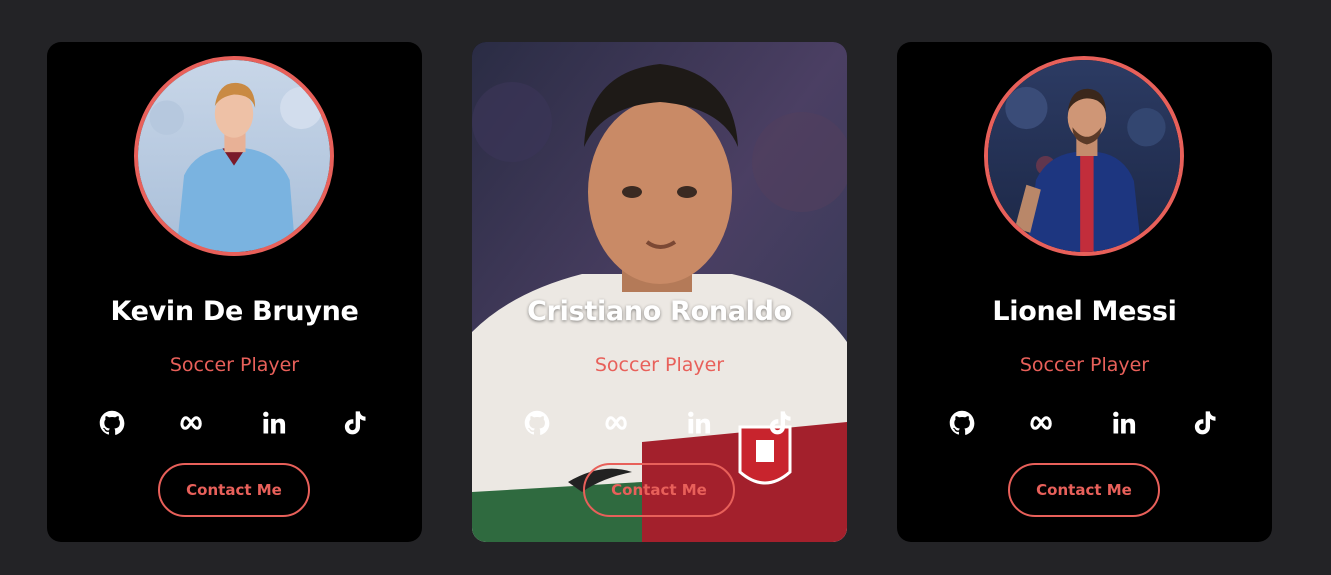  I want to click on player-name: Lionel Messi, so click(1084, 311).